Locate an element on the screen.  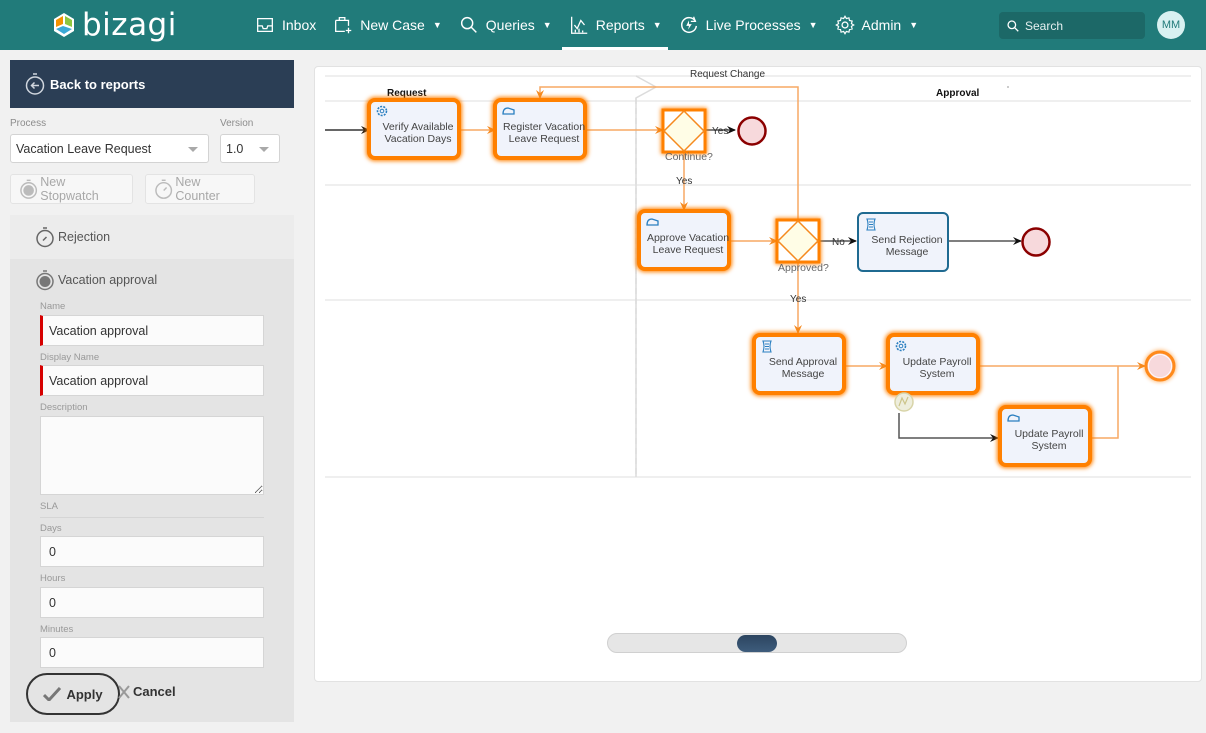
process-label: Process is located at coordinates (28, 123).